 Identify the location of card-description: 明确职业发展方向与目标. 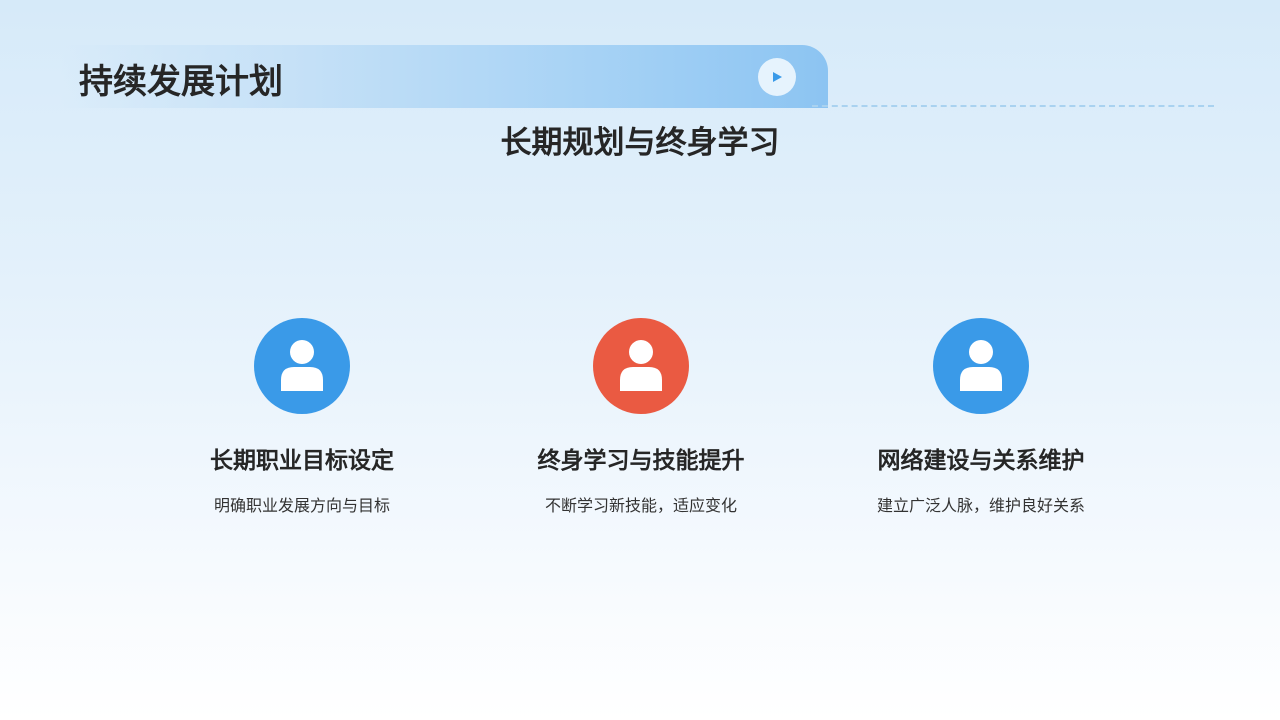
(301, 505).